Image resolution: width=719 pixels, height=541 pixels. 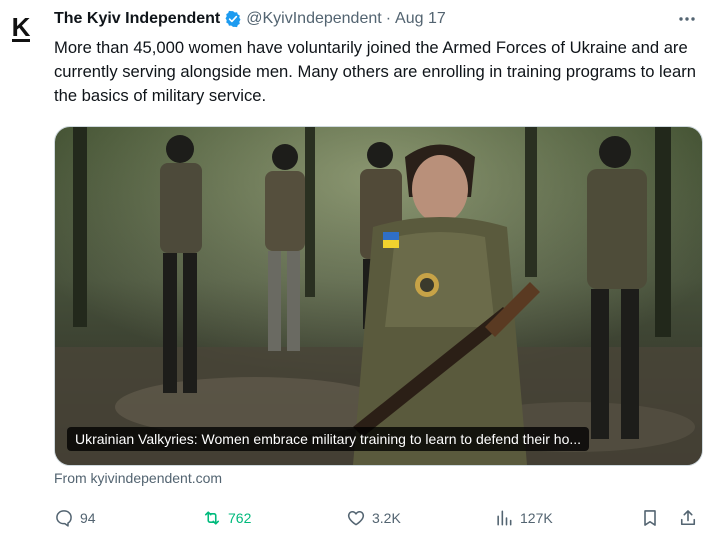 What do you see at coordinates (536, 518) in the screenshot?
I see `view-count: 127K` at bounding box center [536, 518].